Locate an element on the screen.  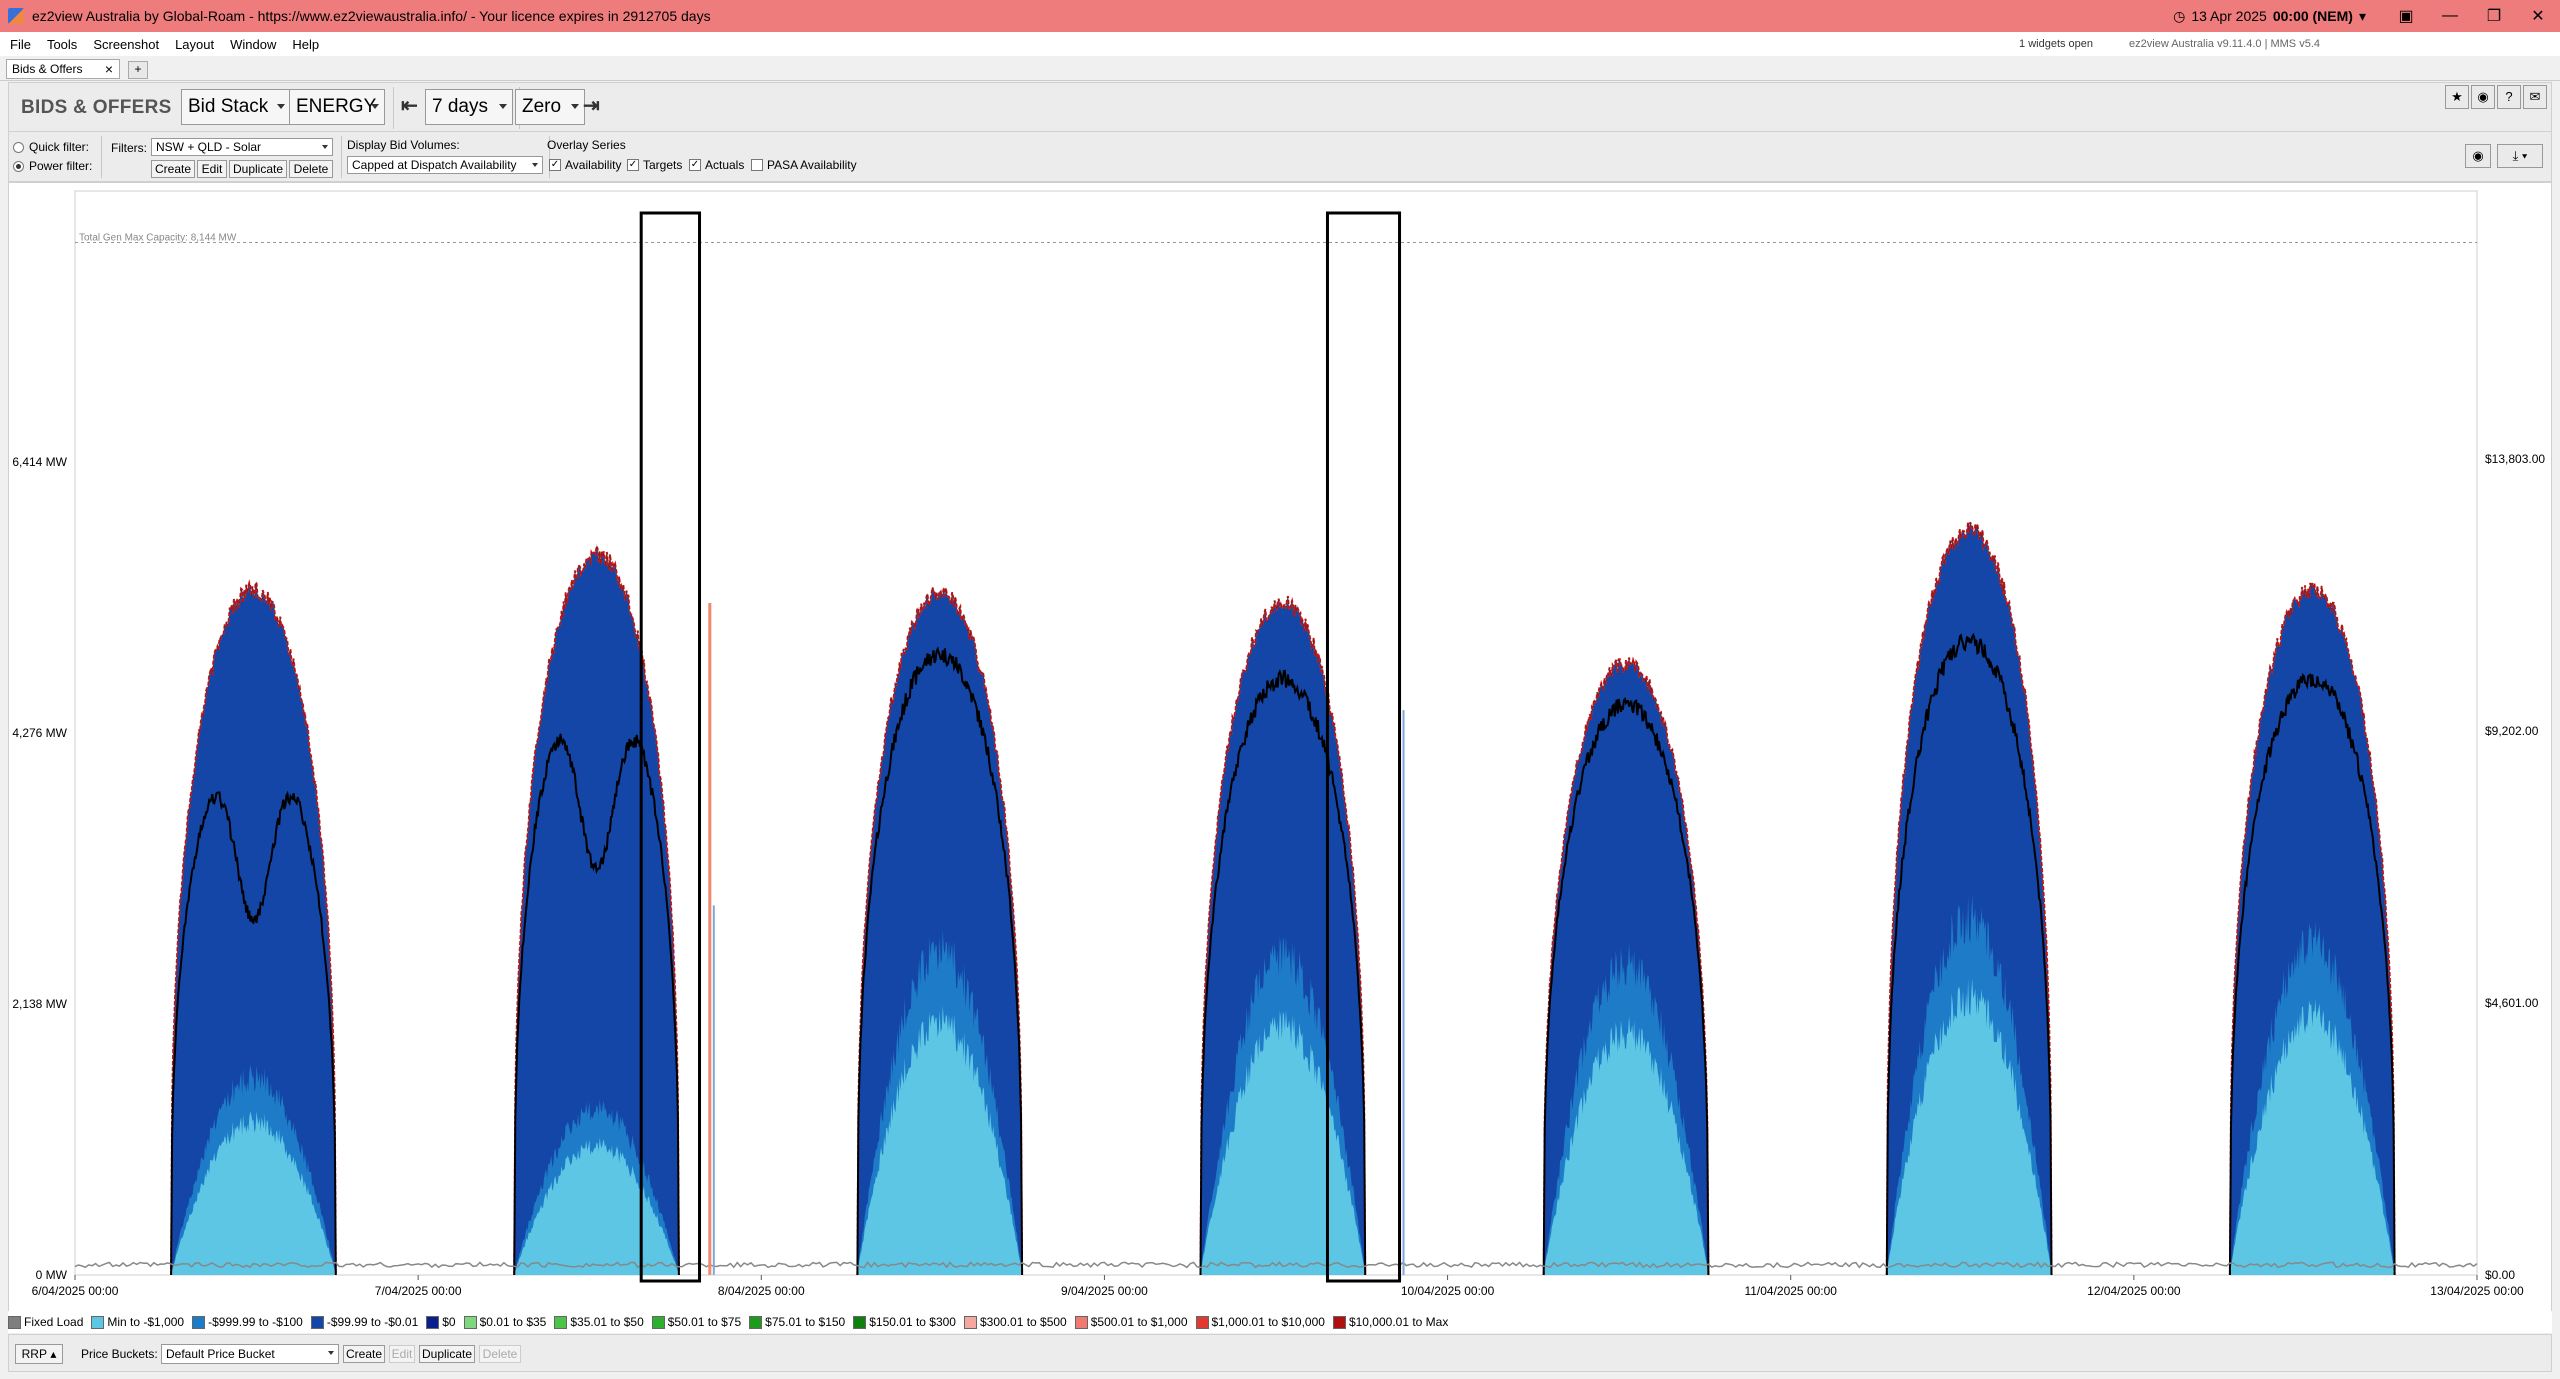
delete-bucket-button: Delete is located at coordinates (500, 1354).